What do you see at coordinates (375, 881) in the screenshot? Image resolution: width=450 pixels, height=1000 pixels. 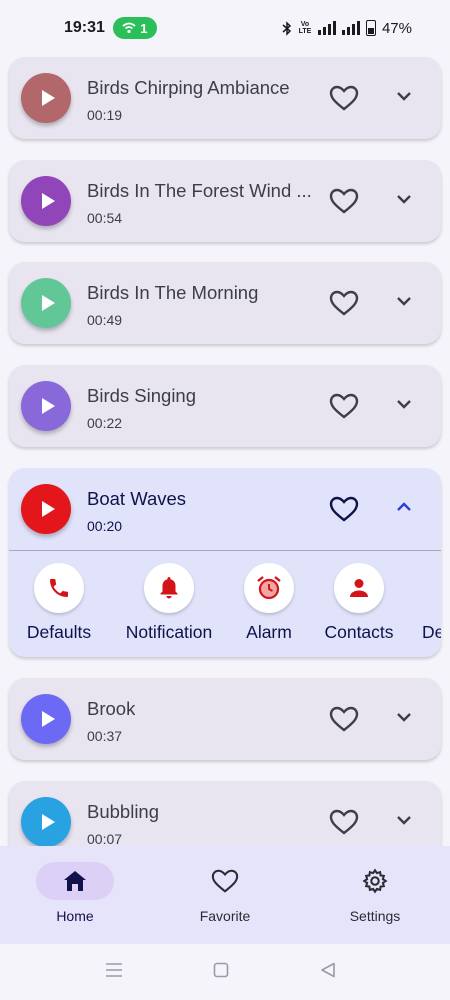 I see `gear-icon` at bounding box center [375, 881].